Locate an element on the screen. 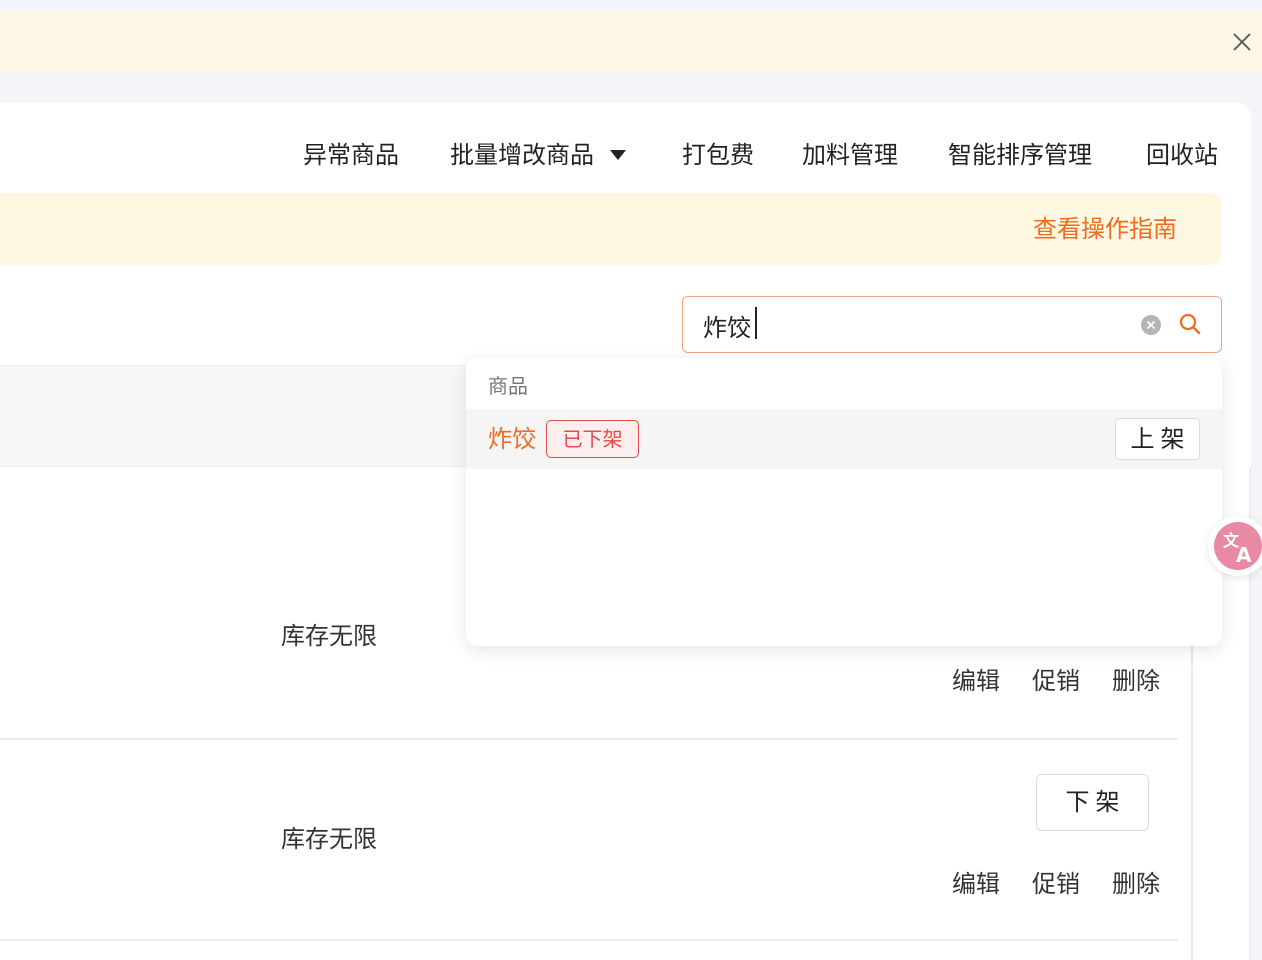 This screenshot has width=1262, height=960. translate-icon: 文 A is located at coordinates (1238, 546).